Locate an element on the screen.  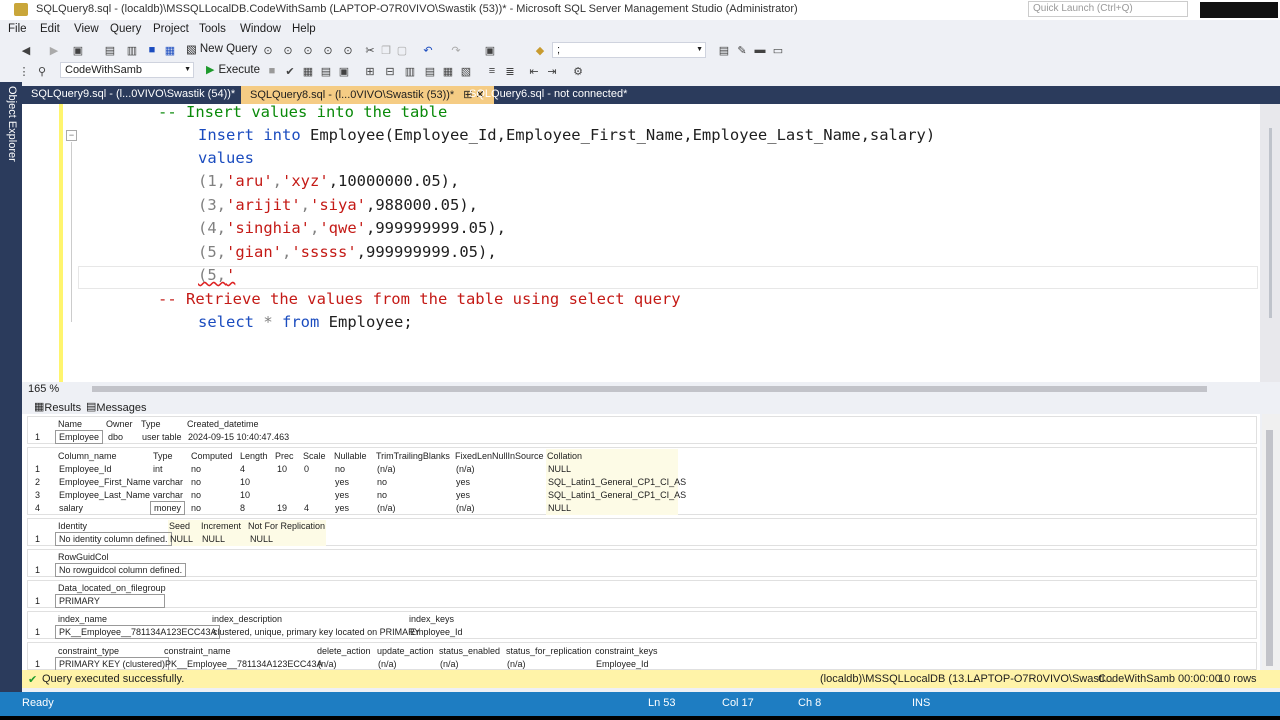
column-header: index_keys is located at coordinates (431, 619).